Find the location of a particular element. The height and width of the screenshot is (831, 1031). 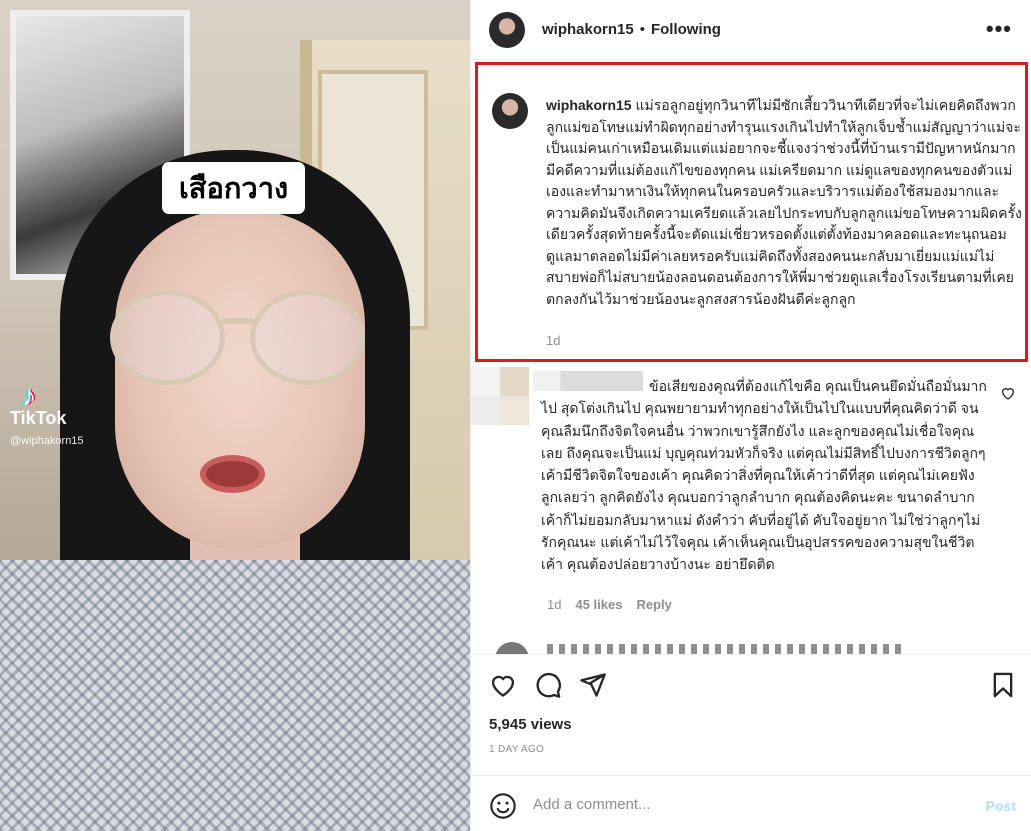

tiktok-name: TikTok is located at coordinates (38, 418).